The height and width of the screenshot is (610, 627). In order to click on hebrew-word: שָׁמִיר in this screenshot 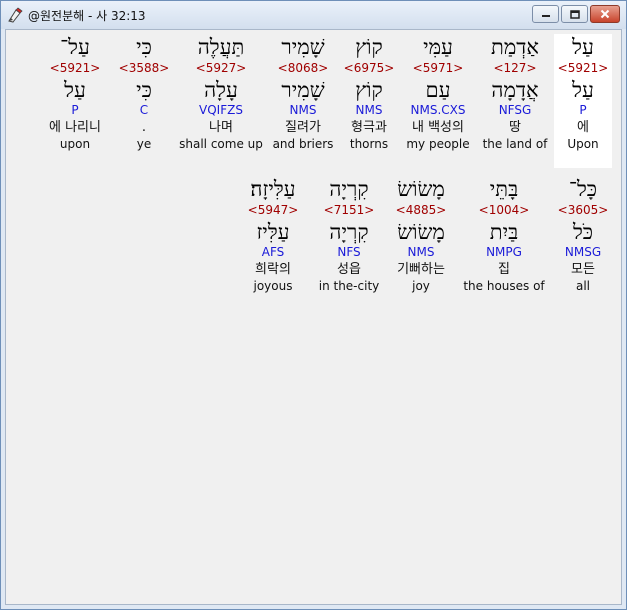, I will do `click(303, 47)`.